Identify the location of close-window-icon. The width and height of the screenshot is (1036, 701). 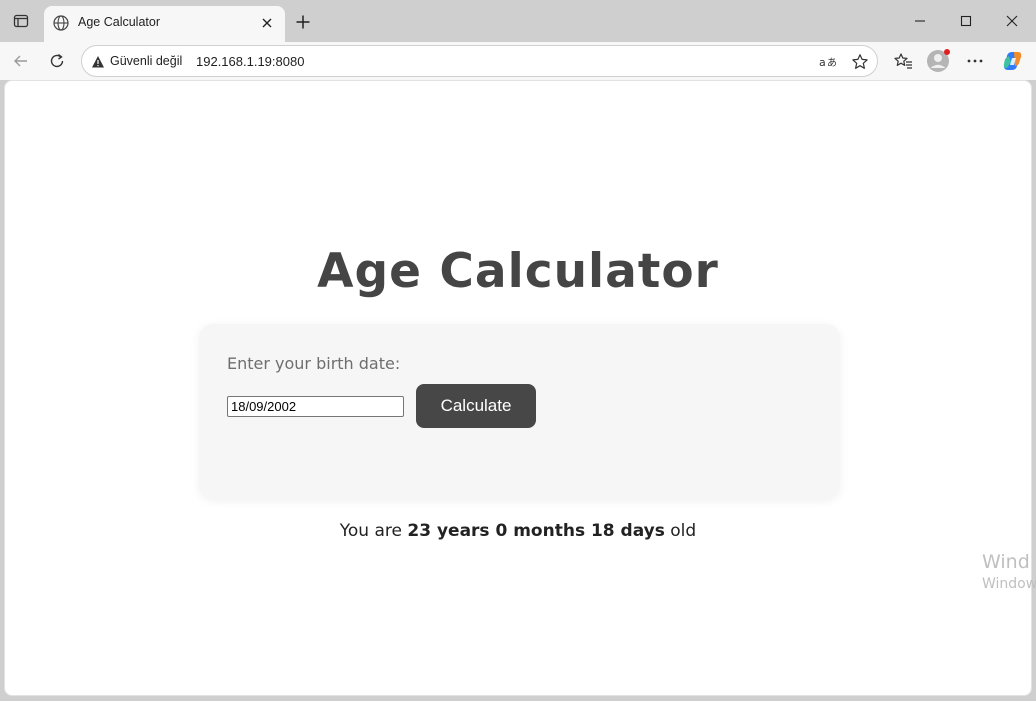
(1012, 21).